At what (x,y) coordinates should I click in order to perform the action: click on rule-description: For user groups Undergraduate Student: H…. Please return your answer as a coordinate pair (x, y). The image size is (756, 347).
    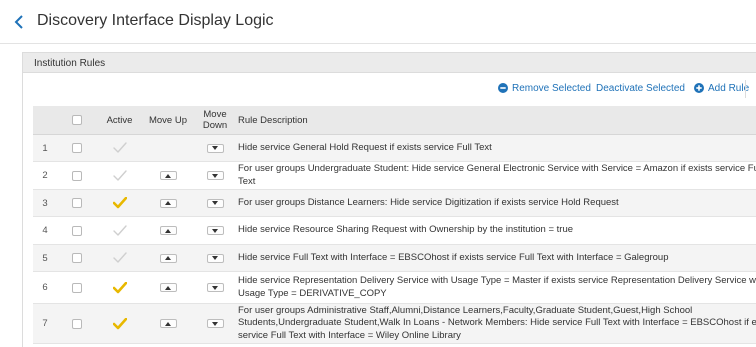
    Looking at the image, I should click on (497, 175).